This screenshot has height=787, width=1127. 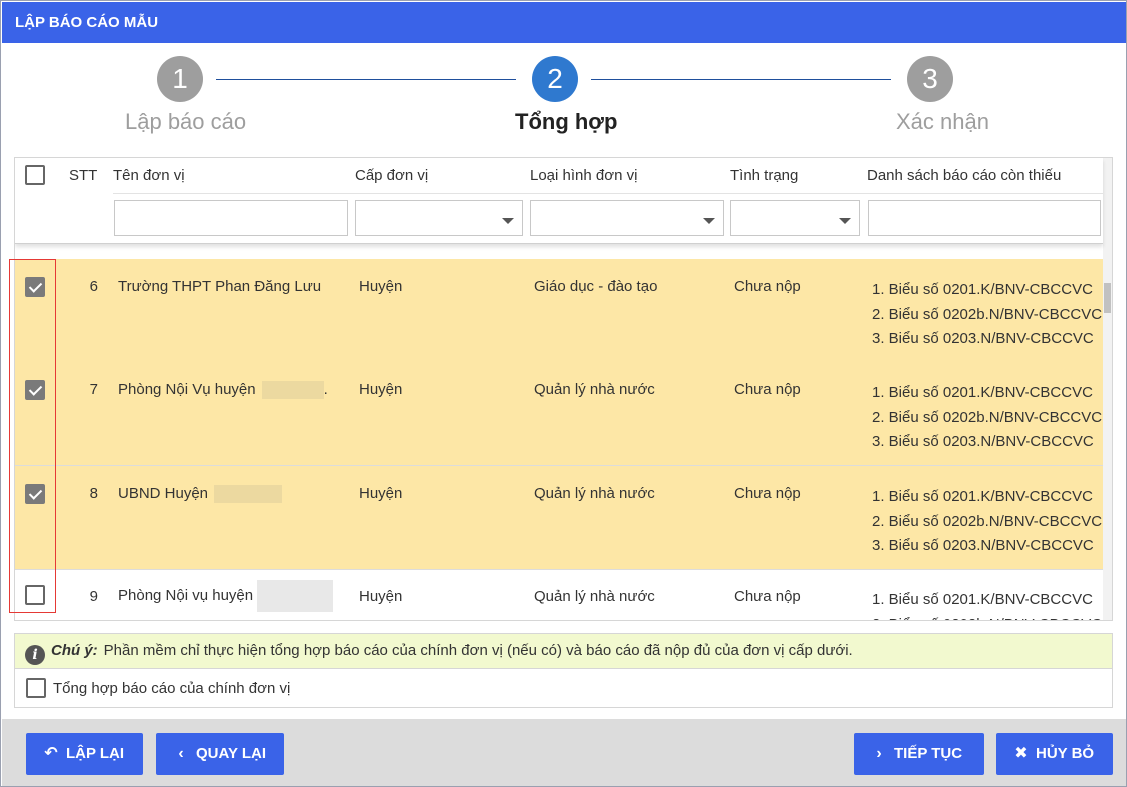 What do you see at coordinates (149, 175) in the screenshot?
I see `col-header-unit-name: Tên đơn vị` at bounding box center [149, 175].